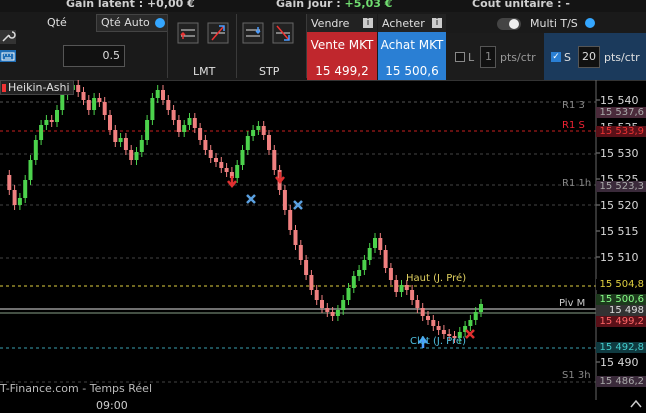 Image resolution: width=646 pixels, height=413 pixels. What do you see at coordinates (573, 125) in the screenshot?
I see `level-label-r1-s: R1 S` at bounding box center [573, 125].